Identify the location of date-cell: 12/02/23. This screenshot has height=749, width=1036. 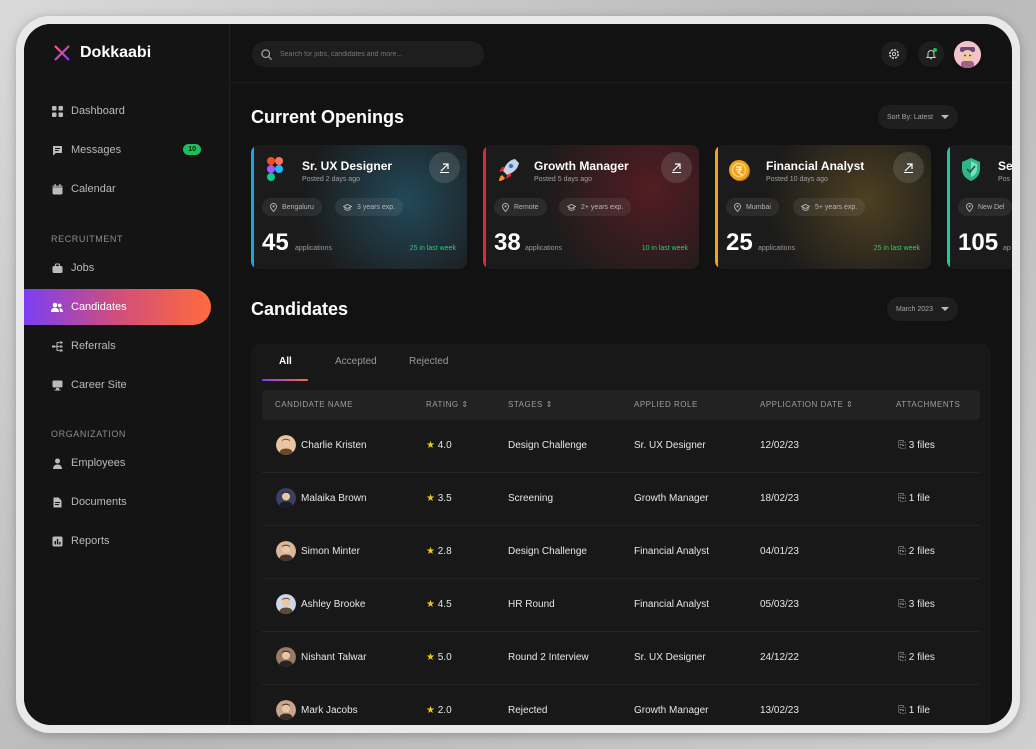
(779, 445).